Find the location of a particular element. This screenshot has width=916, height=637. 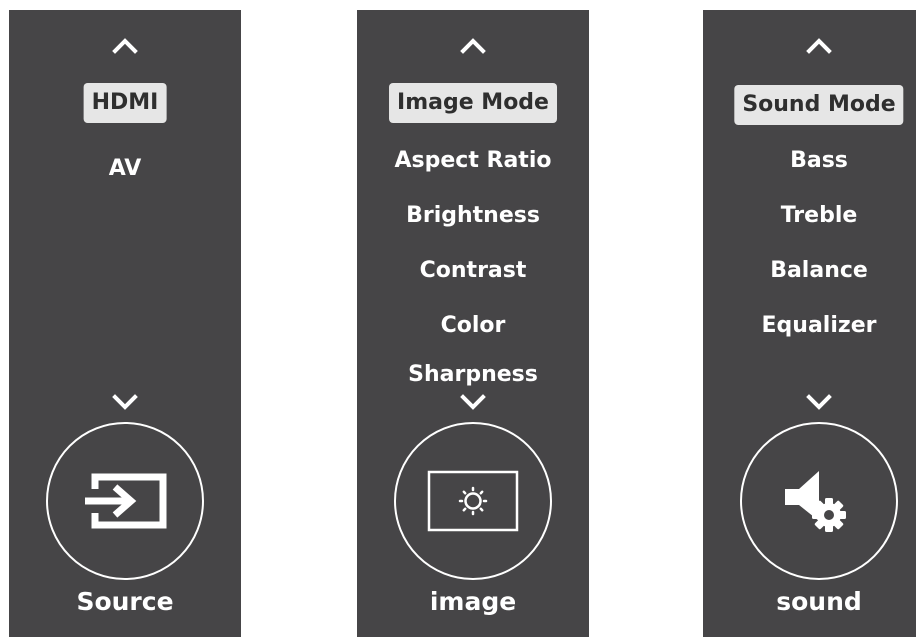

image-item-sharpness: Sharpness is located at coordinates (473, 375).